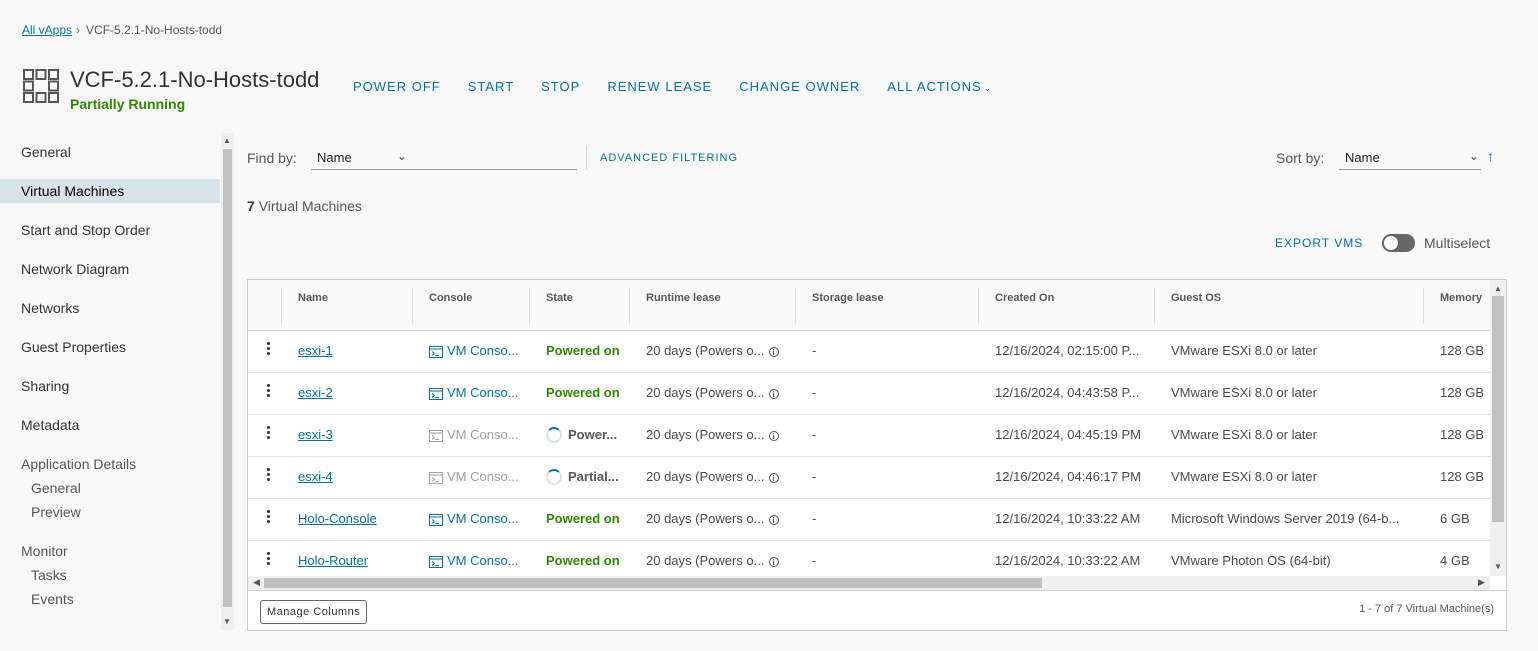 This screenshot has height=651, width=1538. What do you see at coordinates (110, 191) in the screenshot?
I see `sidebar-item-virtual-machines: Virtual Machines` at bounding box center [110, 191].